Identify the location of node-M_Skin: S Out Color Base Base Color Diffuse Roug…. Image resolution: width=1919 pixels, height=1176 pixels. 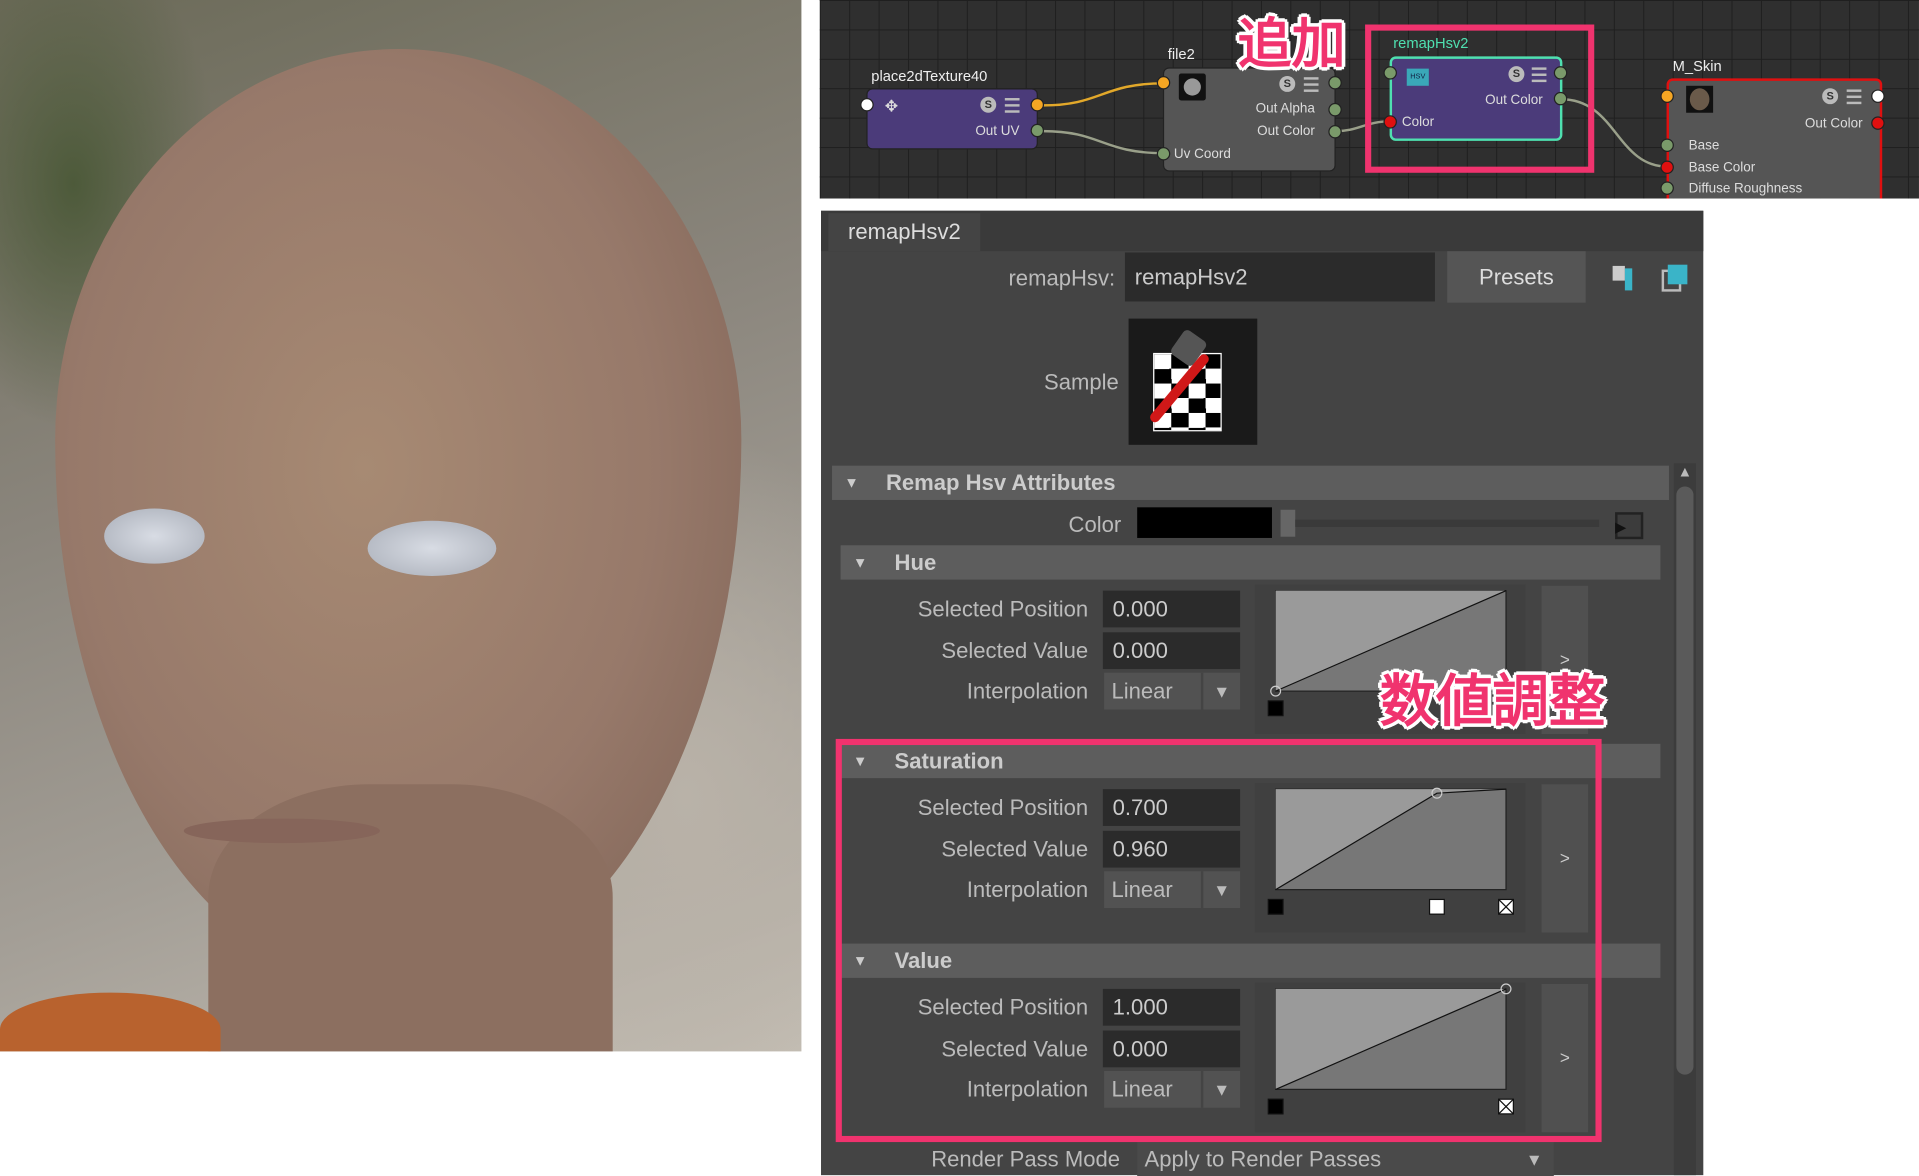
(1774, 138).